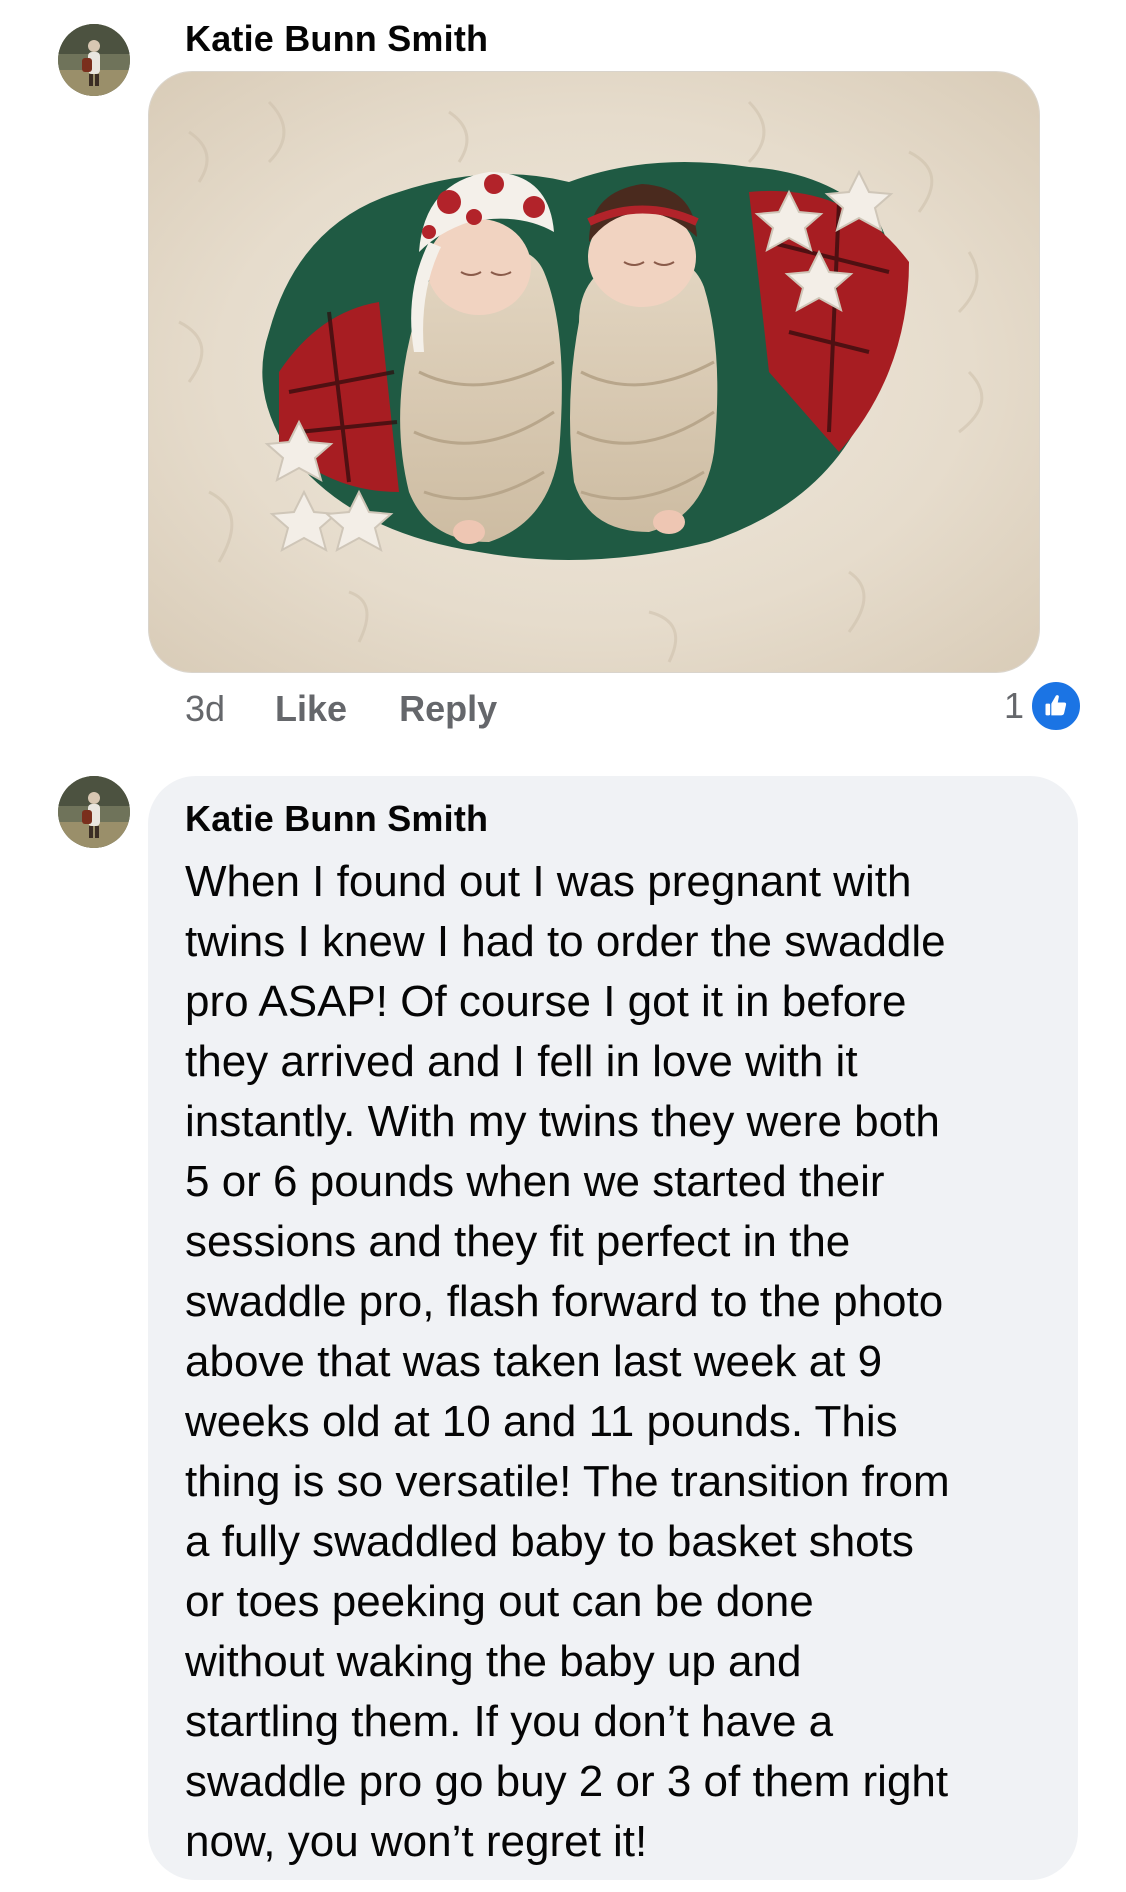 The image size is (1126, 1892). What do you see at coordinates (205, 709) in the screenshot?
I see `comment-timestamp: 3d` at bounding box center [205, 709].